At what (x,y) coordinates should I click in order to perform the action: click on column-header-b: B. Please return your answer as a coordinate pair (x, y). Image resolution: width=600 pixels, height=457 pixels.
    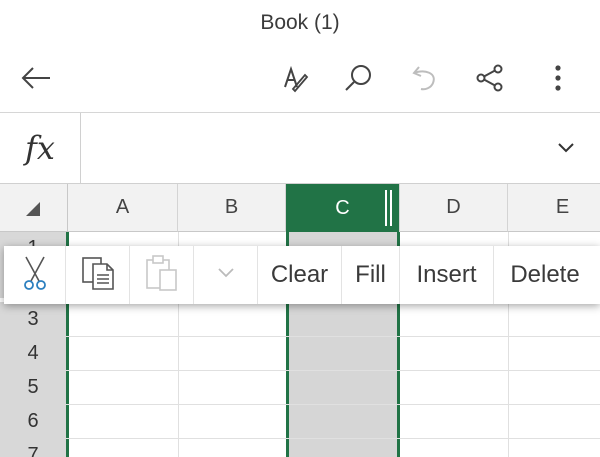
    Looking at the image, I should click on (232, 208).